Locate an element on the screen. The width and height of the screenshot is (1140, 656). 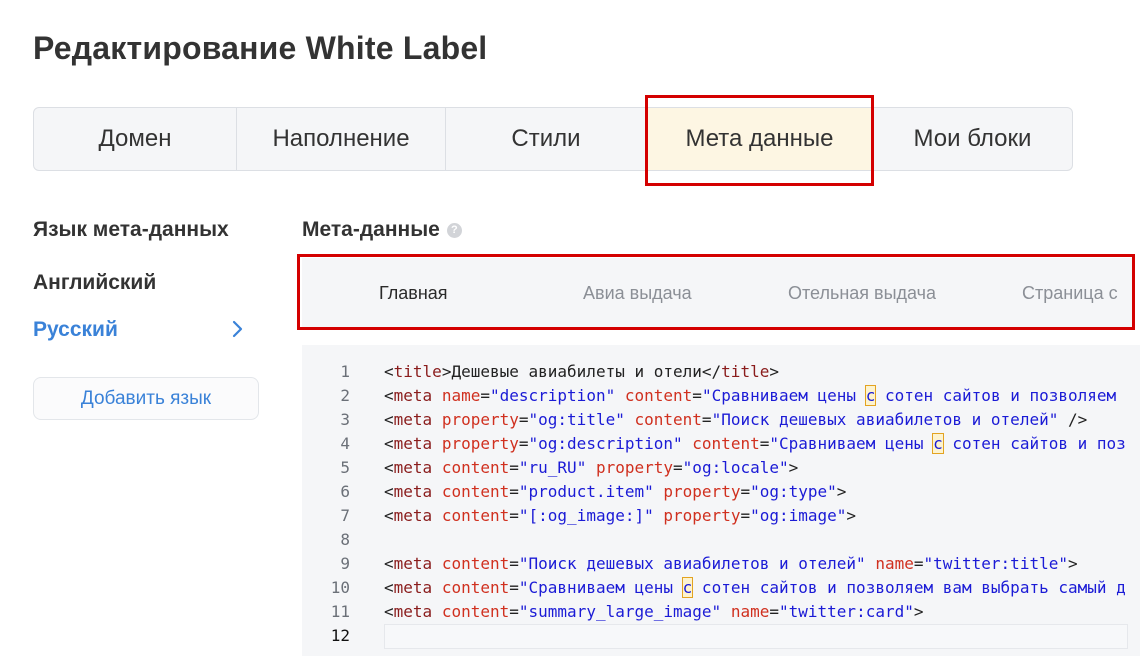
page-title: Редактирование White Label is located at coordinates (260, 48).